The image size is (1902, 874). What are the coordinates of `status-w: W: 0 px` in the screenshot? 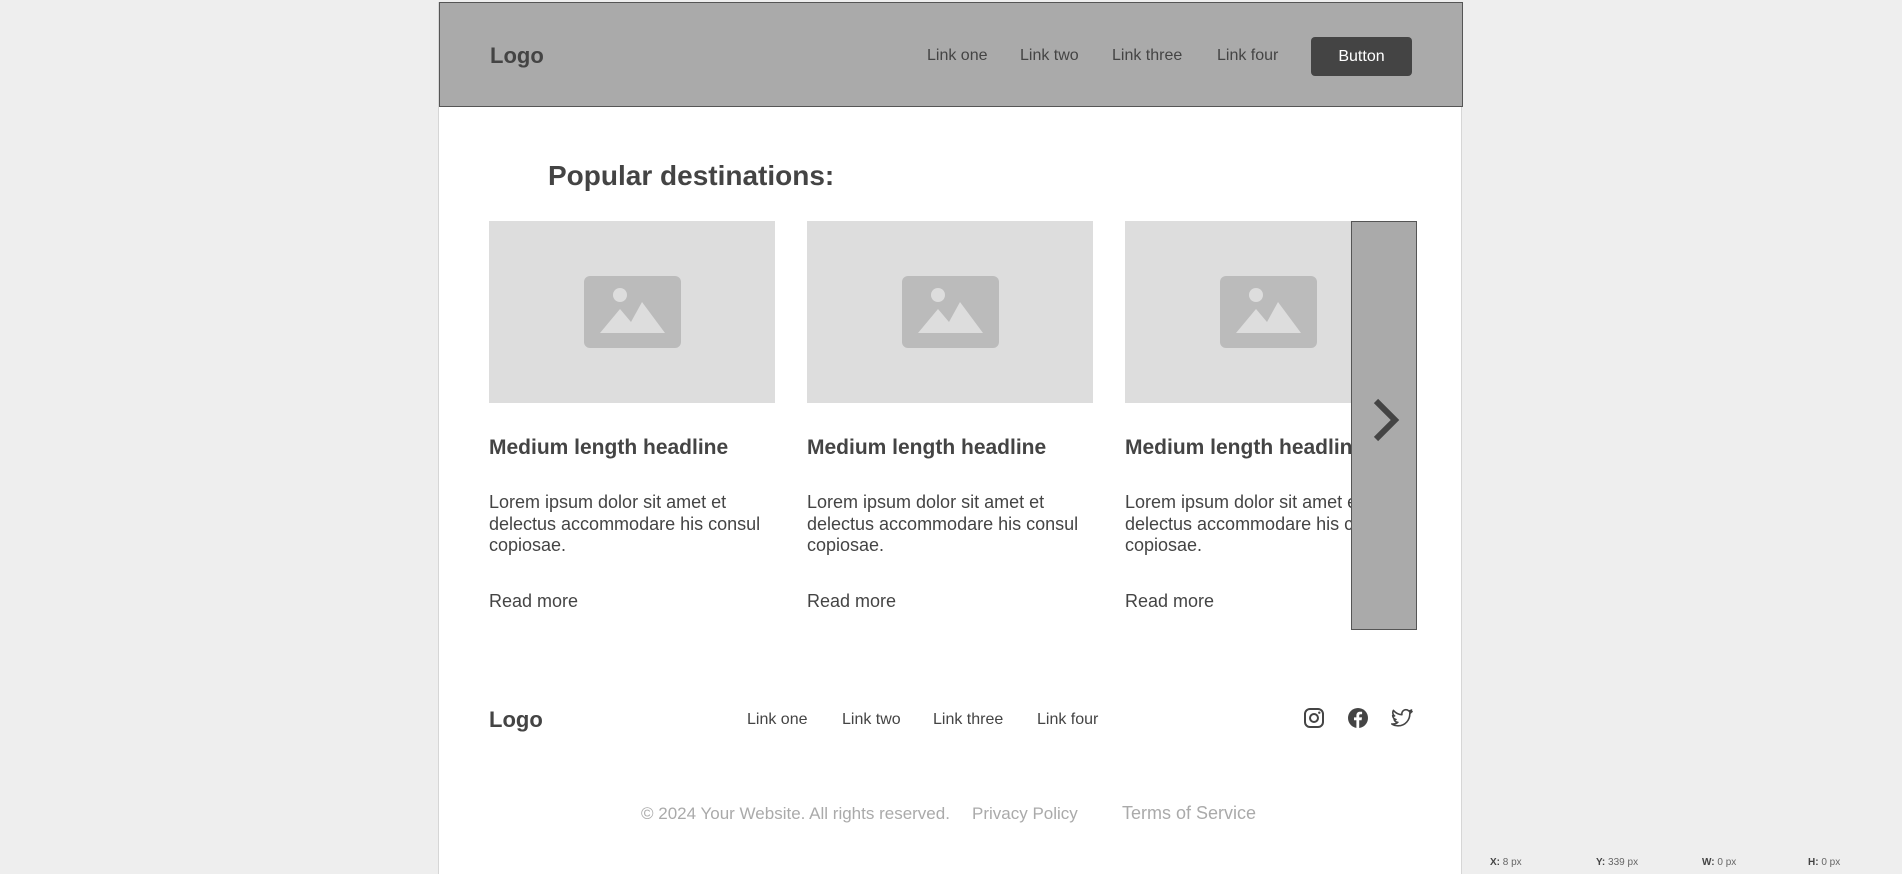 It's located at (1719, 862).